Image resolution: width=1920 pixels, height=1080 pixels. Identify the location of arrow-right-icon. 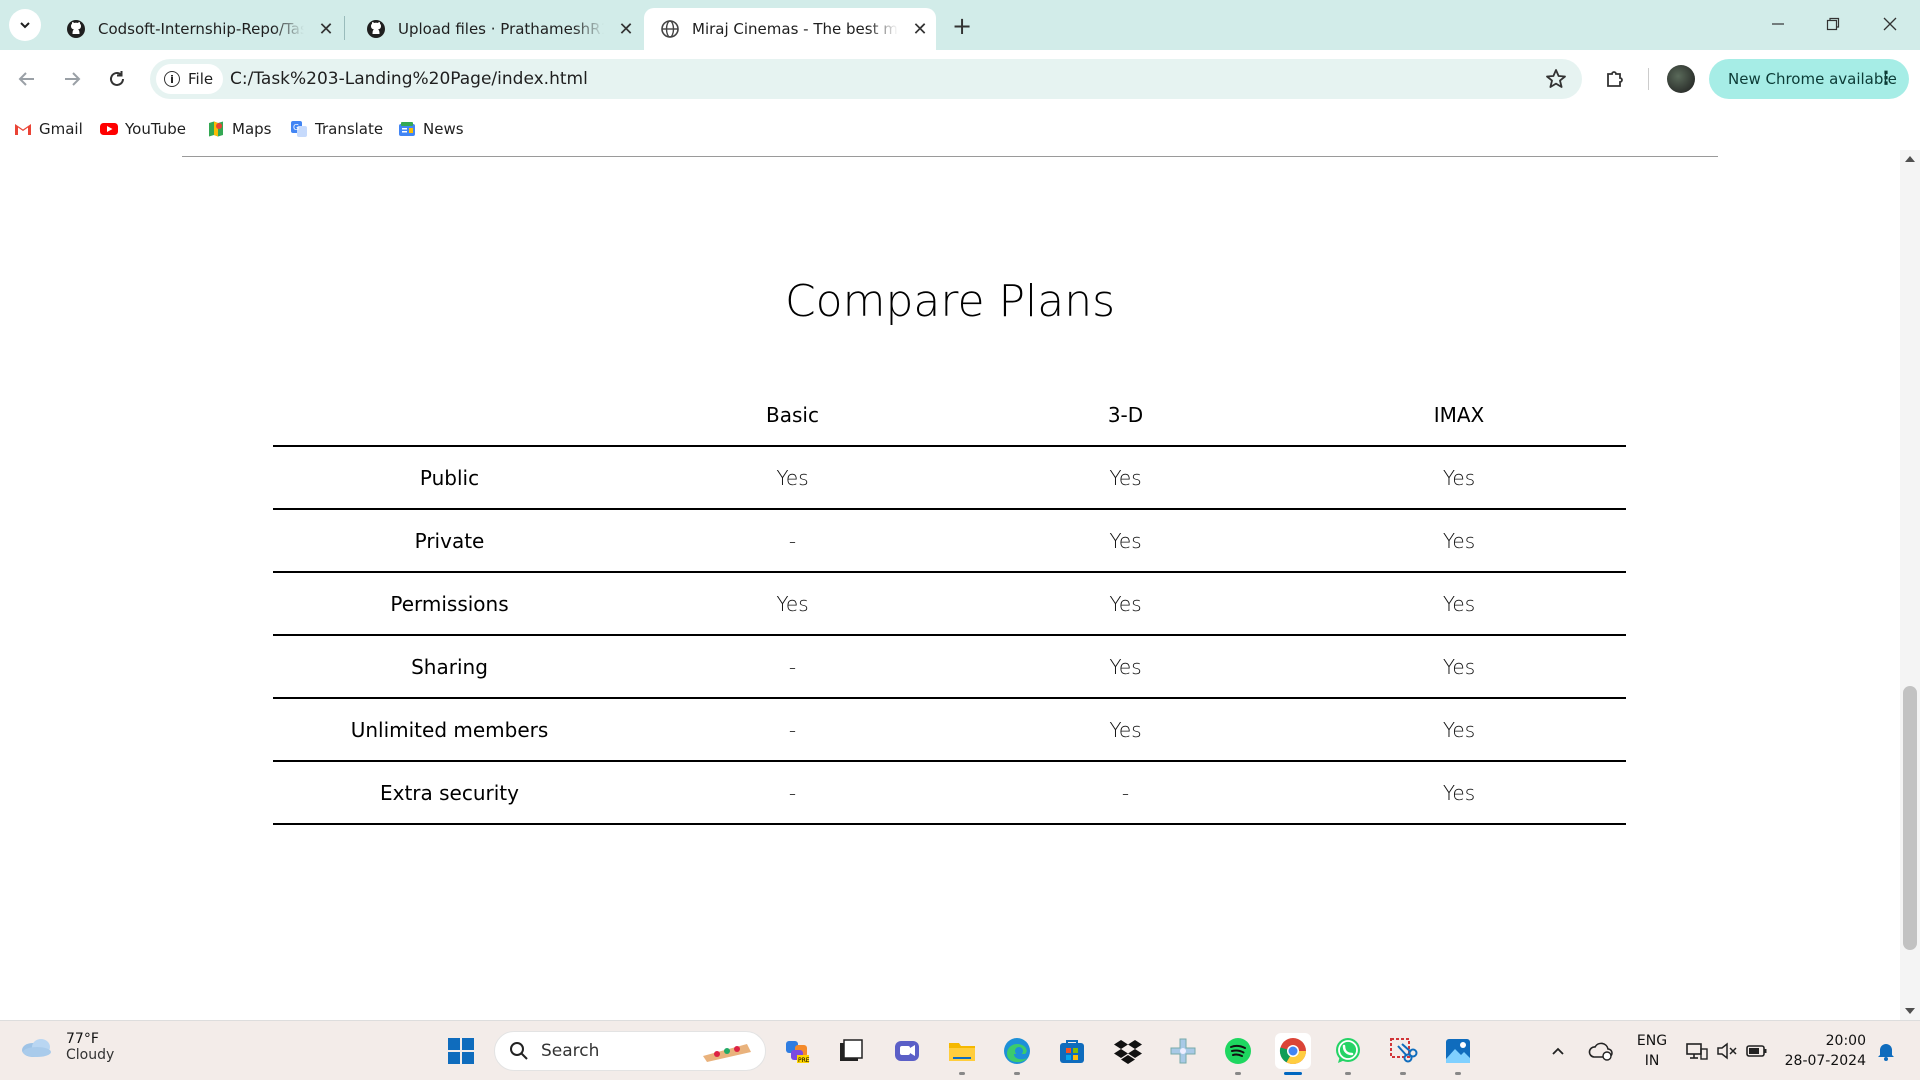
(73, 79).